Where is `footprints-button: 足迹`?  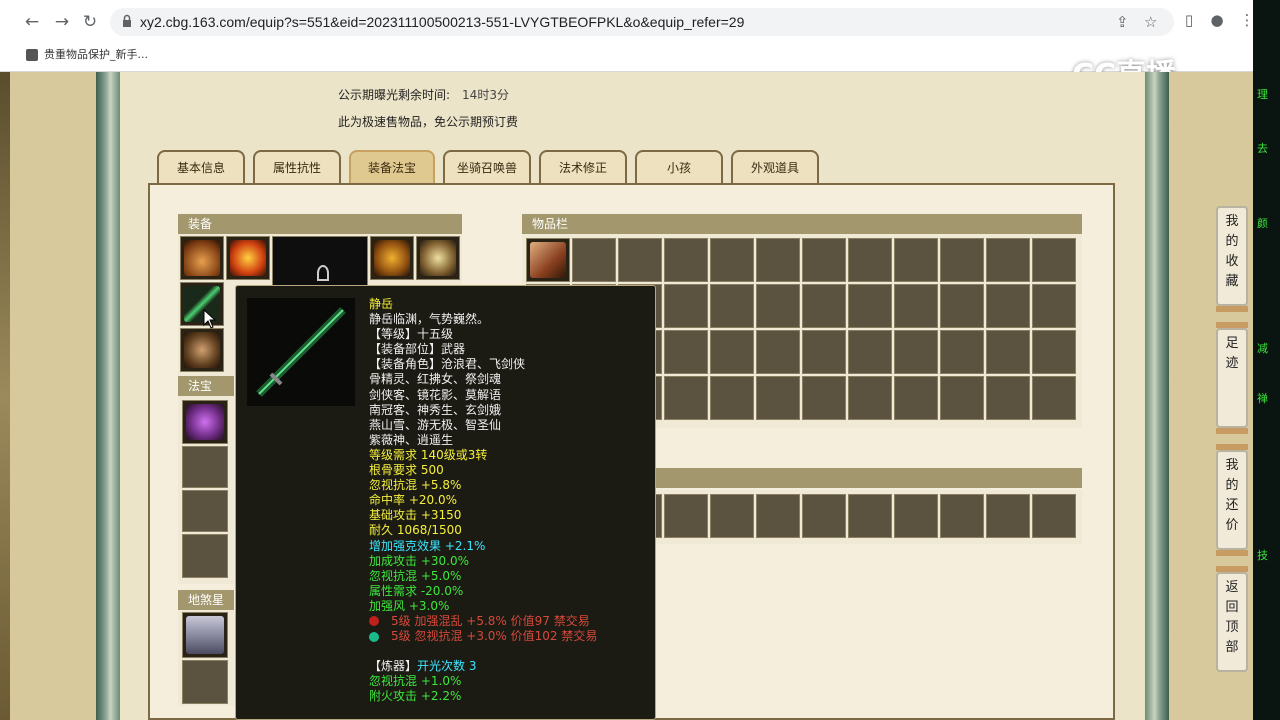 footprints-button: 足迹 is located at coordinates (1232, 378).